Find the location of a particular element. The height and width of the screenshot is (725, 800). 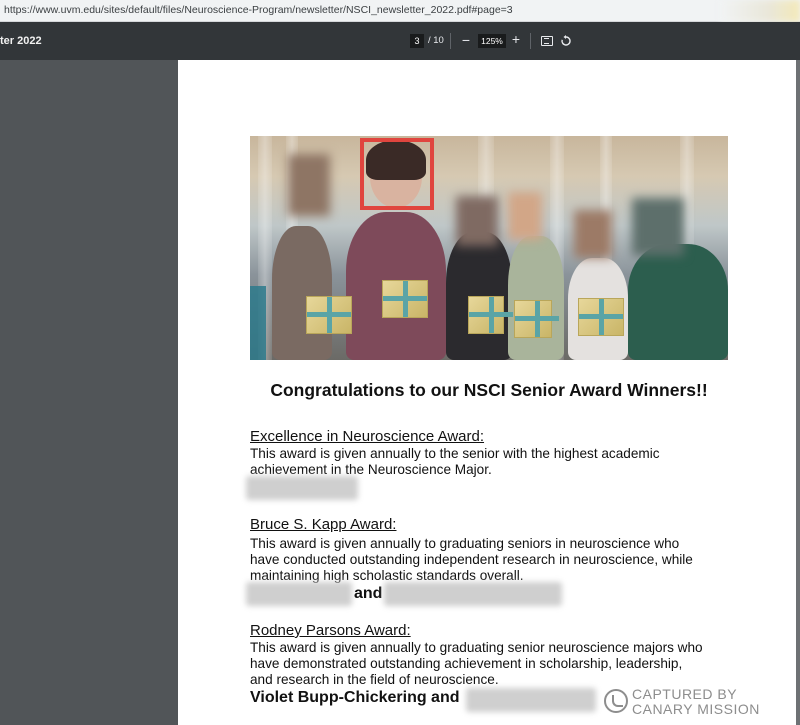

watermark: CAPTURED BY CANARY MISSION is located at coordinates (699, 702).